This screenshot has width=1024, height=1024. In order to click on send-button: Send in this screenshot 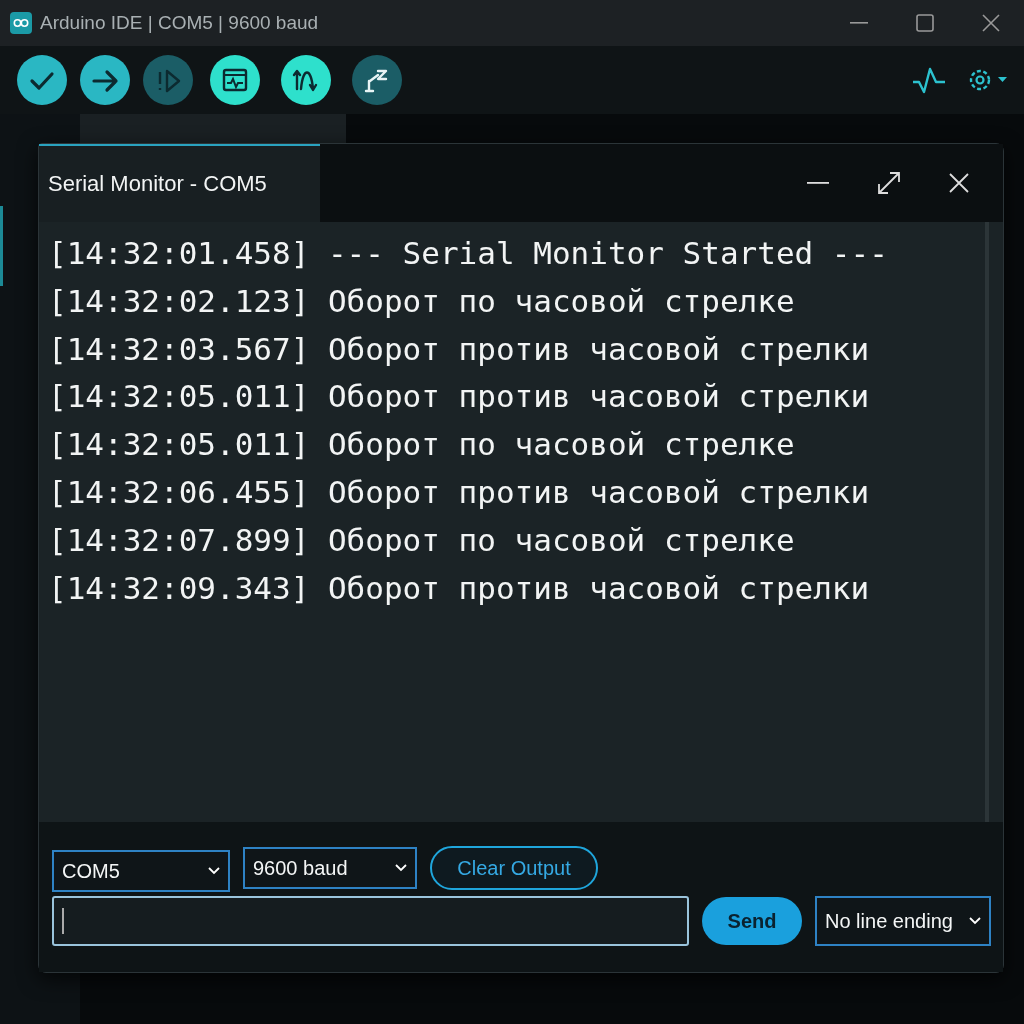, I will do `click(752, 921)`.